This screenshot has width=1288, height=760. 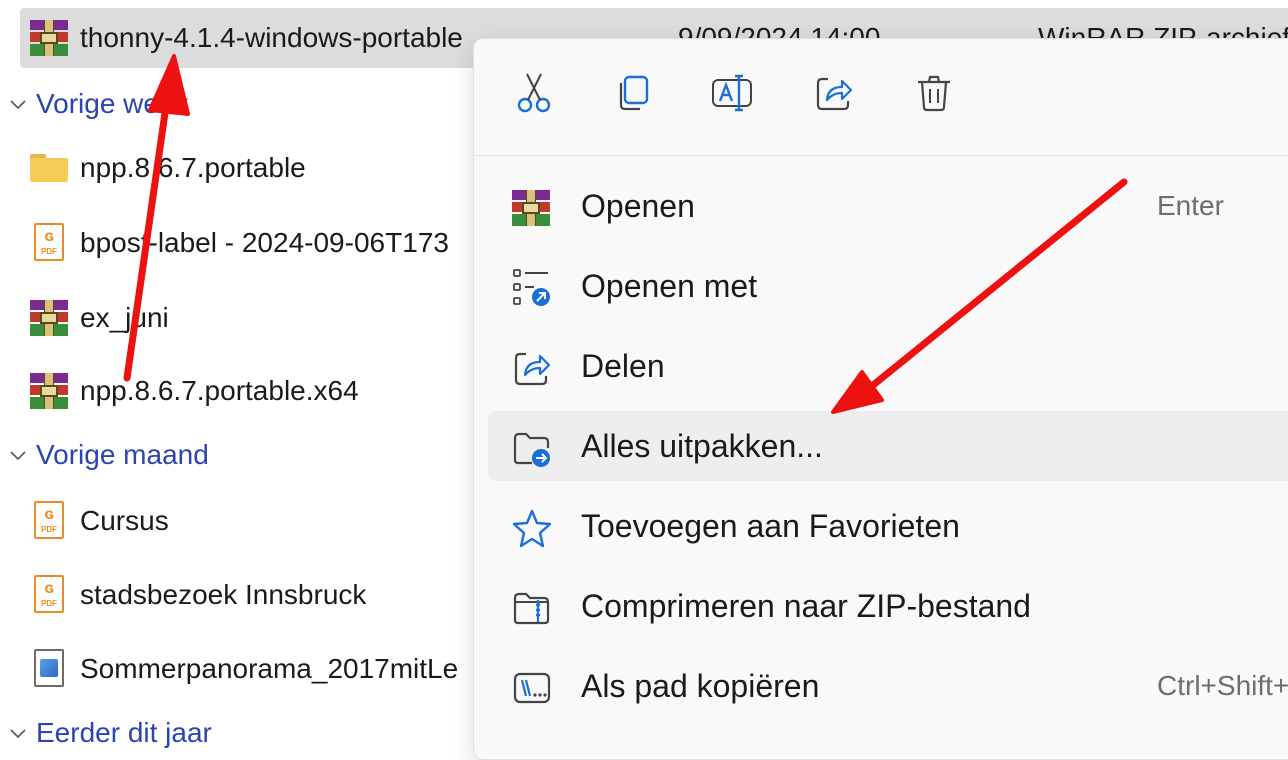 What do you see at coordinates (881, 155) in the screenshot?
I see `menu-separator` at bounding box center [881, 155].